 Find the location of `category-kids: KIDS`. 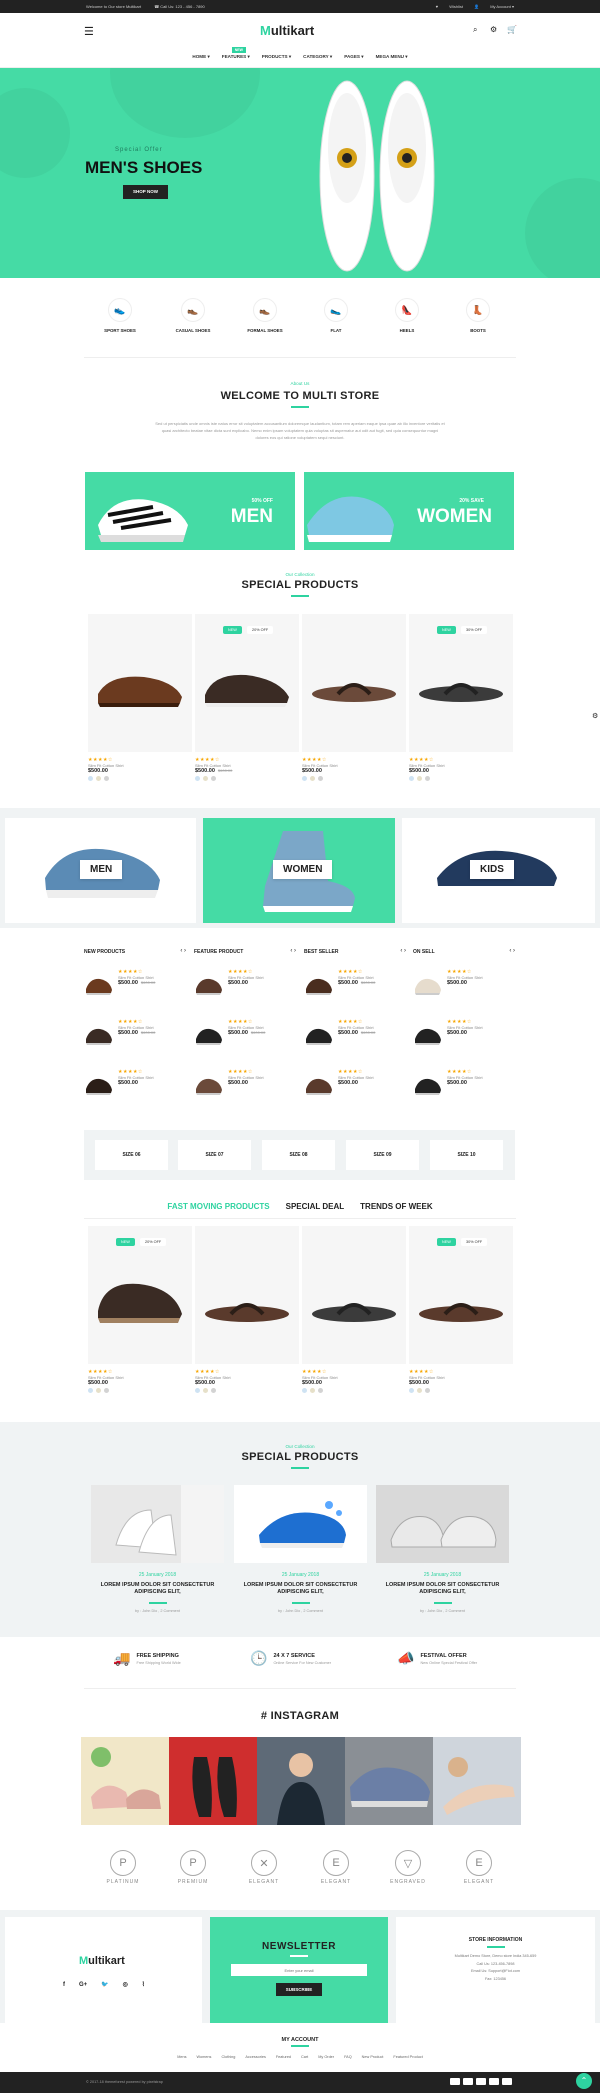

category-kids: KIDS is located at coordinates (498, 870).